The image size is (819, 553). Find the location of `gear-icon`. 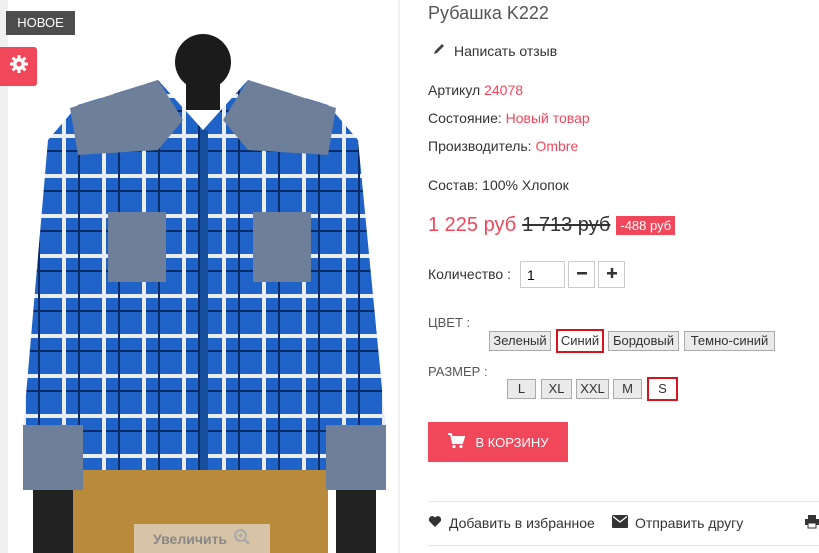

gear-icon is located at coordinates (19, 66).